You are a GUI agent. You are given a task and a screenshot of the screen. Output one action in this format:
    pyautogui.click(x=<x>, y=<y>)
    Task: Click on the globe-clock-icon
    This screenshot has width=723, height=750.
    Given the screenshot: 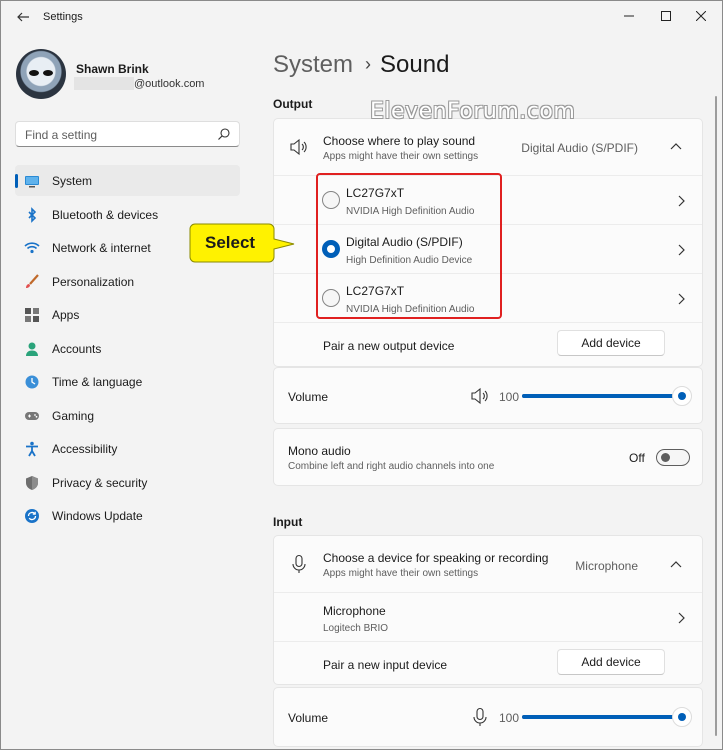 What is the action you would take?
    pyautogui.click(x=32, y=382)
    